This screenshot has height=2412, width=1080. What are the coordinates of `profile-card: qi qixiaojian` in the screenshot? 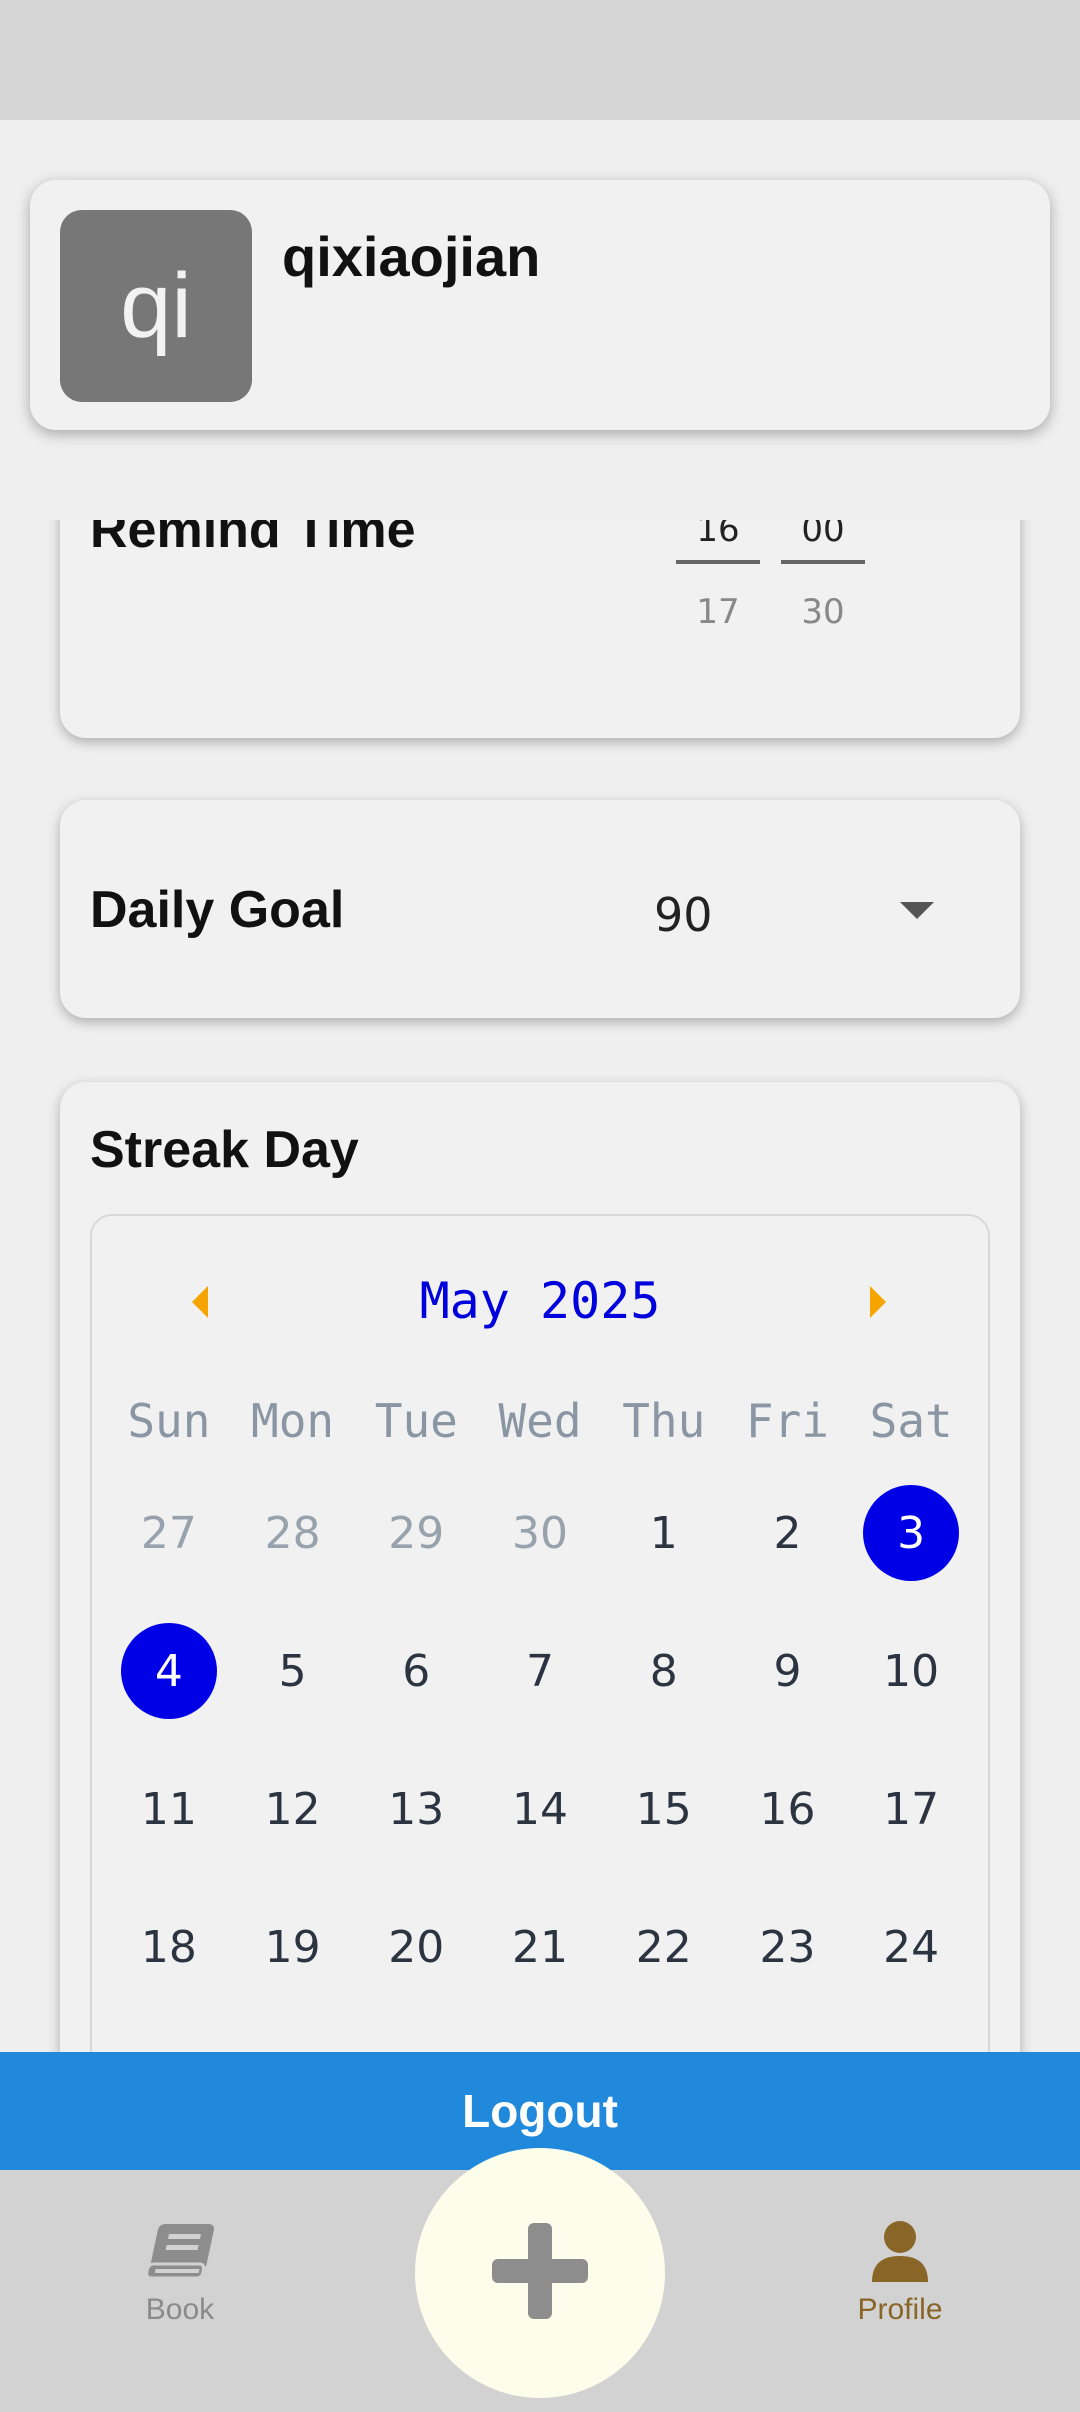 It's located at (540, 305).